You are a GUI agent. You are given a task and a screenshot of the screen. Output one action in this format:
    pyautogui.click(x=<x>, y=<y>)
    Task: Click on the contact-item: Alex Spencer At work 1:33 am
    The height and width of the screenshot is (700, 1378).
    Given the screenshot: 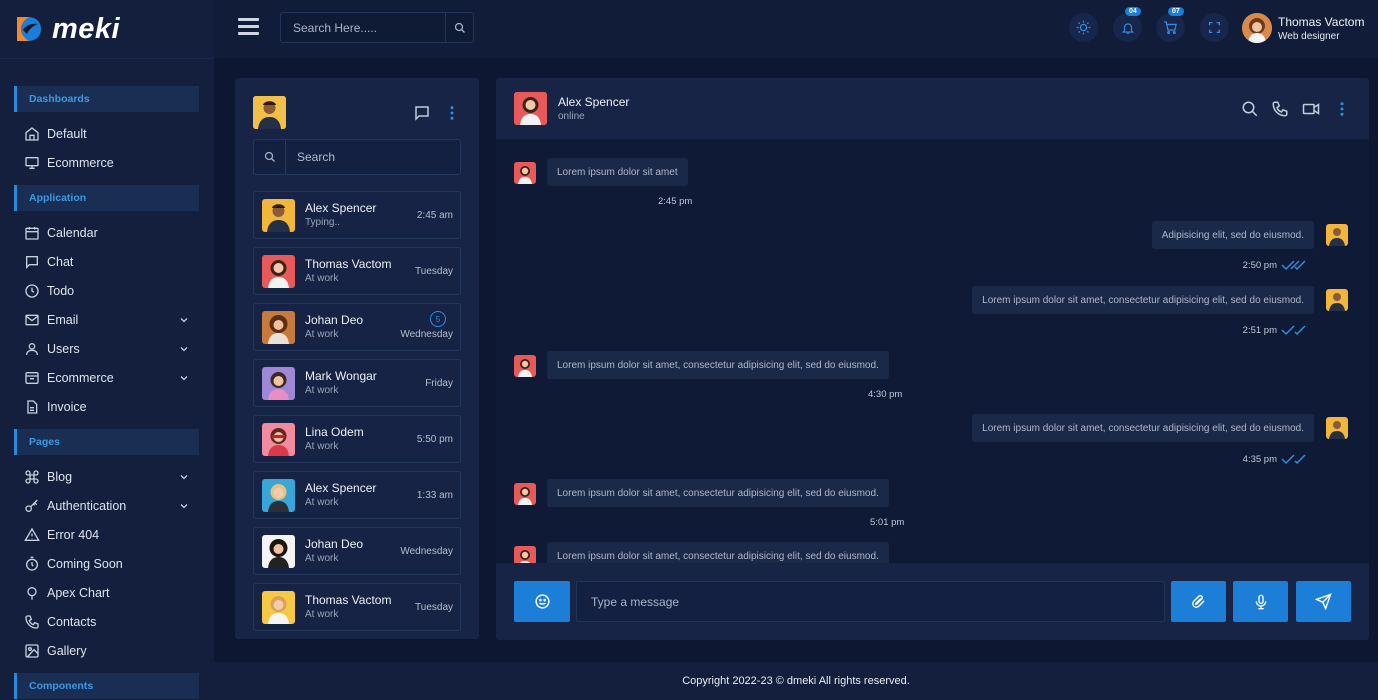 What is the action you would take?
    pyautogui.click(x=357, y=495)
    